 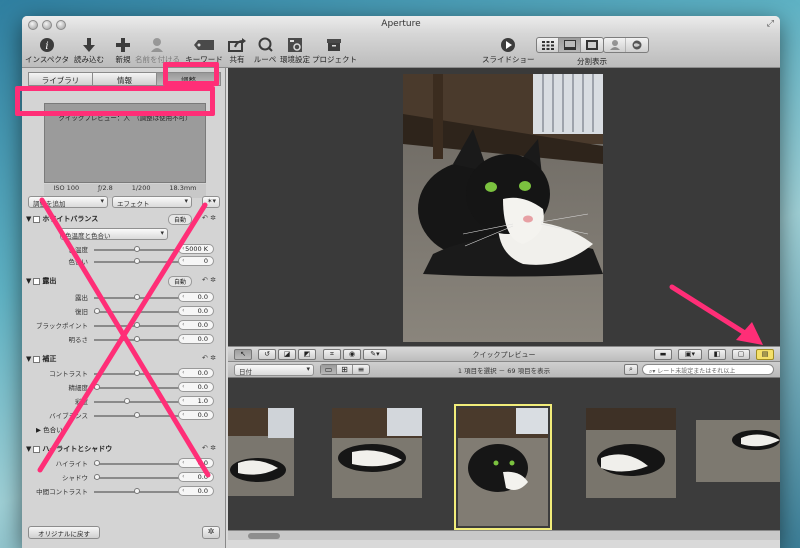 What do you see at coordinates (749, 333) in the screenshot?
I see `annotation-arrow-head` at bounding box center [749, 333].